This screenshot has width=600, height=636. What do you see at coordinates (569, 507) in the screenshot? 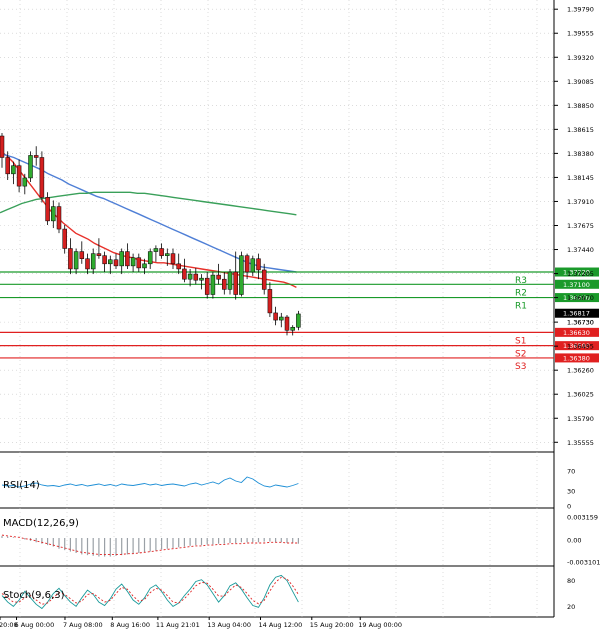
I see `rsi-tick-label: 0` at bounding box center [569, 507].